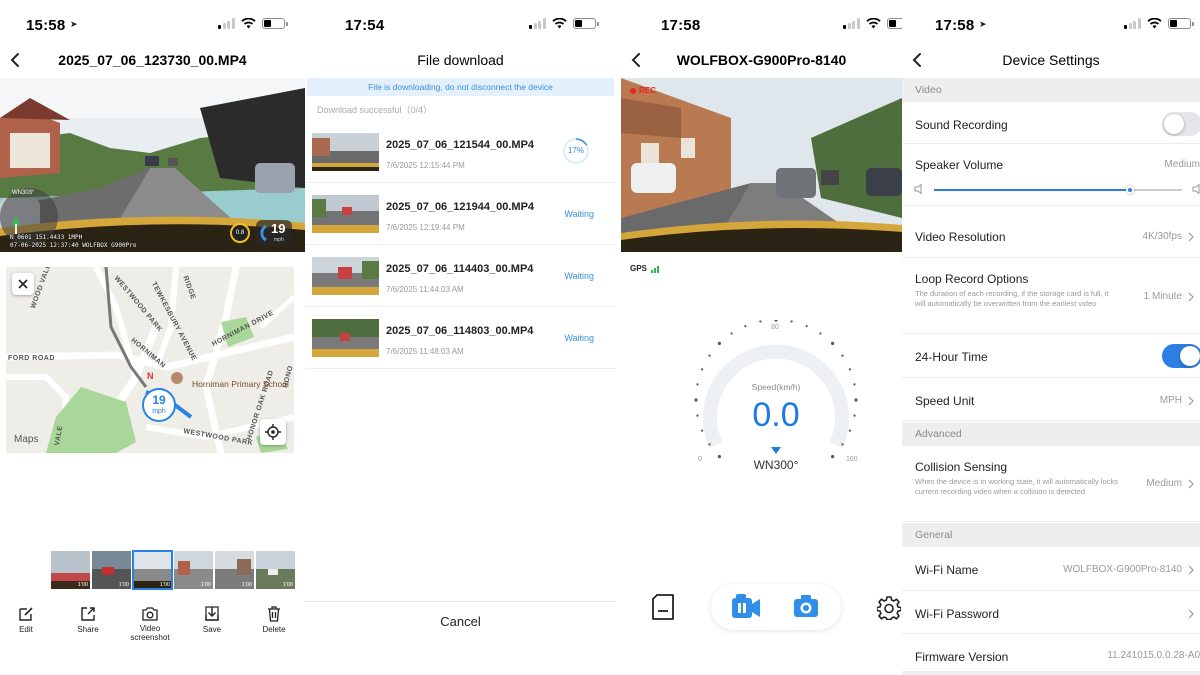 Image resolution: width=1200 pixels, height=675 pixels. What do you see at coordinates (746, 609) in the screenshot?
I see `pause-recording-button` at bounding box center [746, 609].